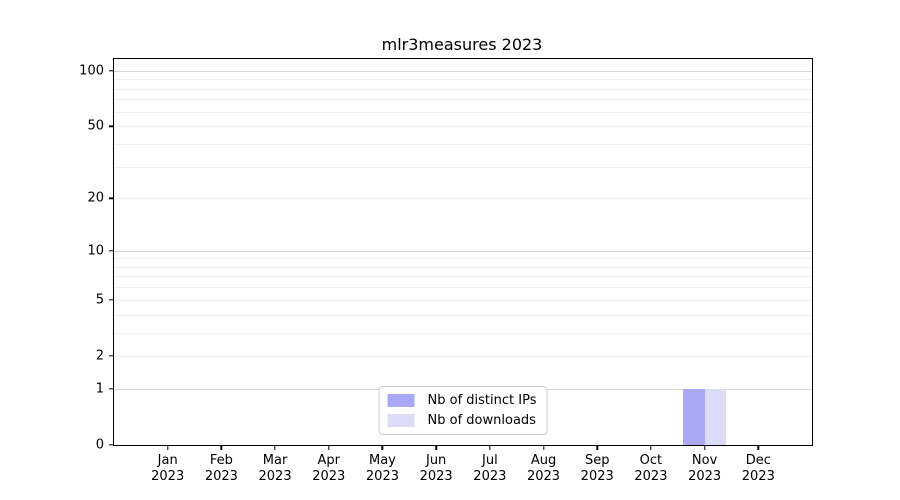 This screenshot has height=500, width=900. Describe the element at coordinates (167, 460) in the screenshot. I see `x-tick-month: Jan` at that location.